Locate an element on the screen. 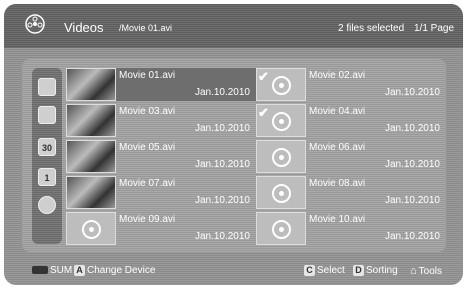 The width and height of the screenshot is (467, 289). file-item: ✔ Movie 02.avi Jan.10.2010 is located at coordinates (351, 84).